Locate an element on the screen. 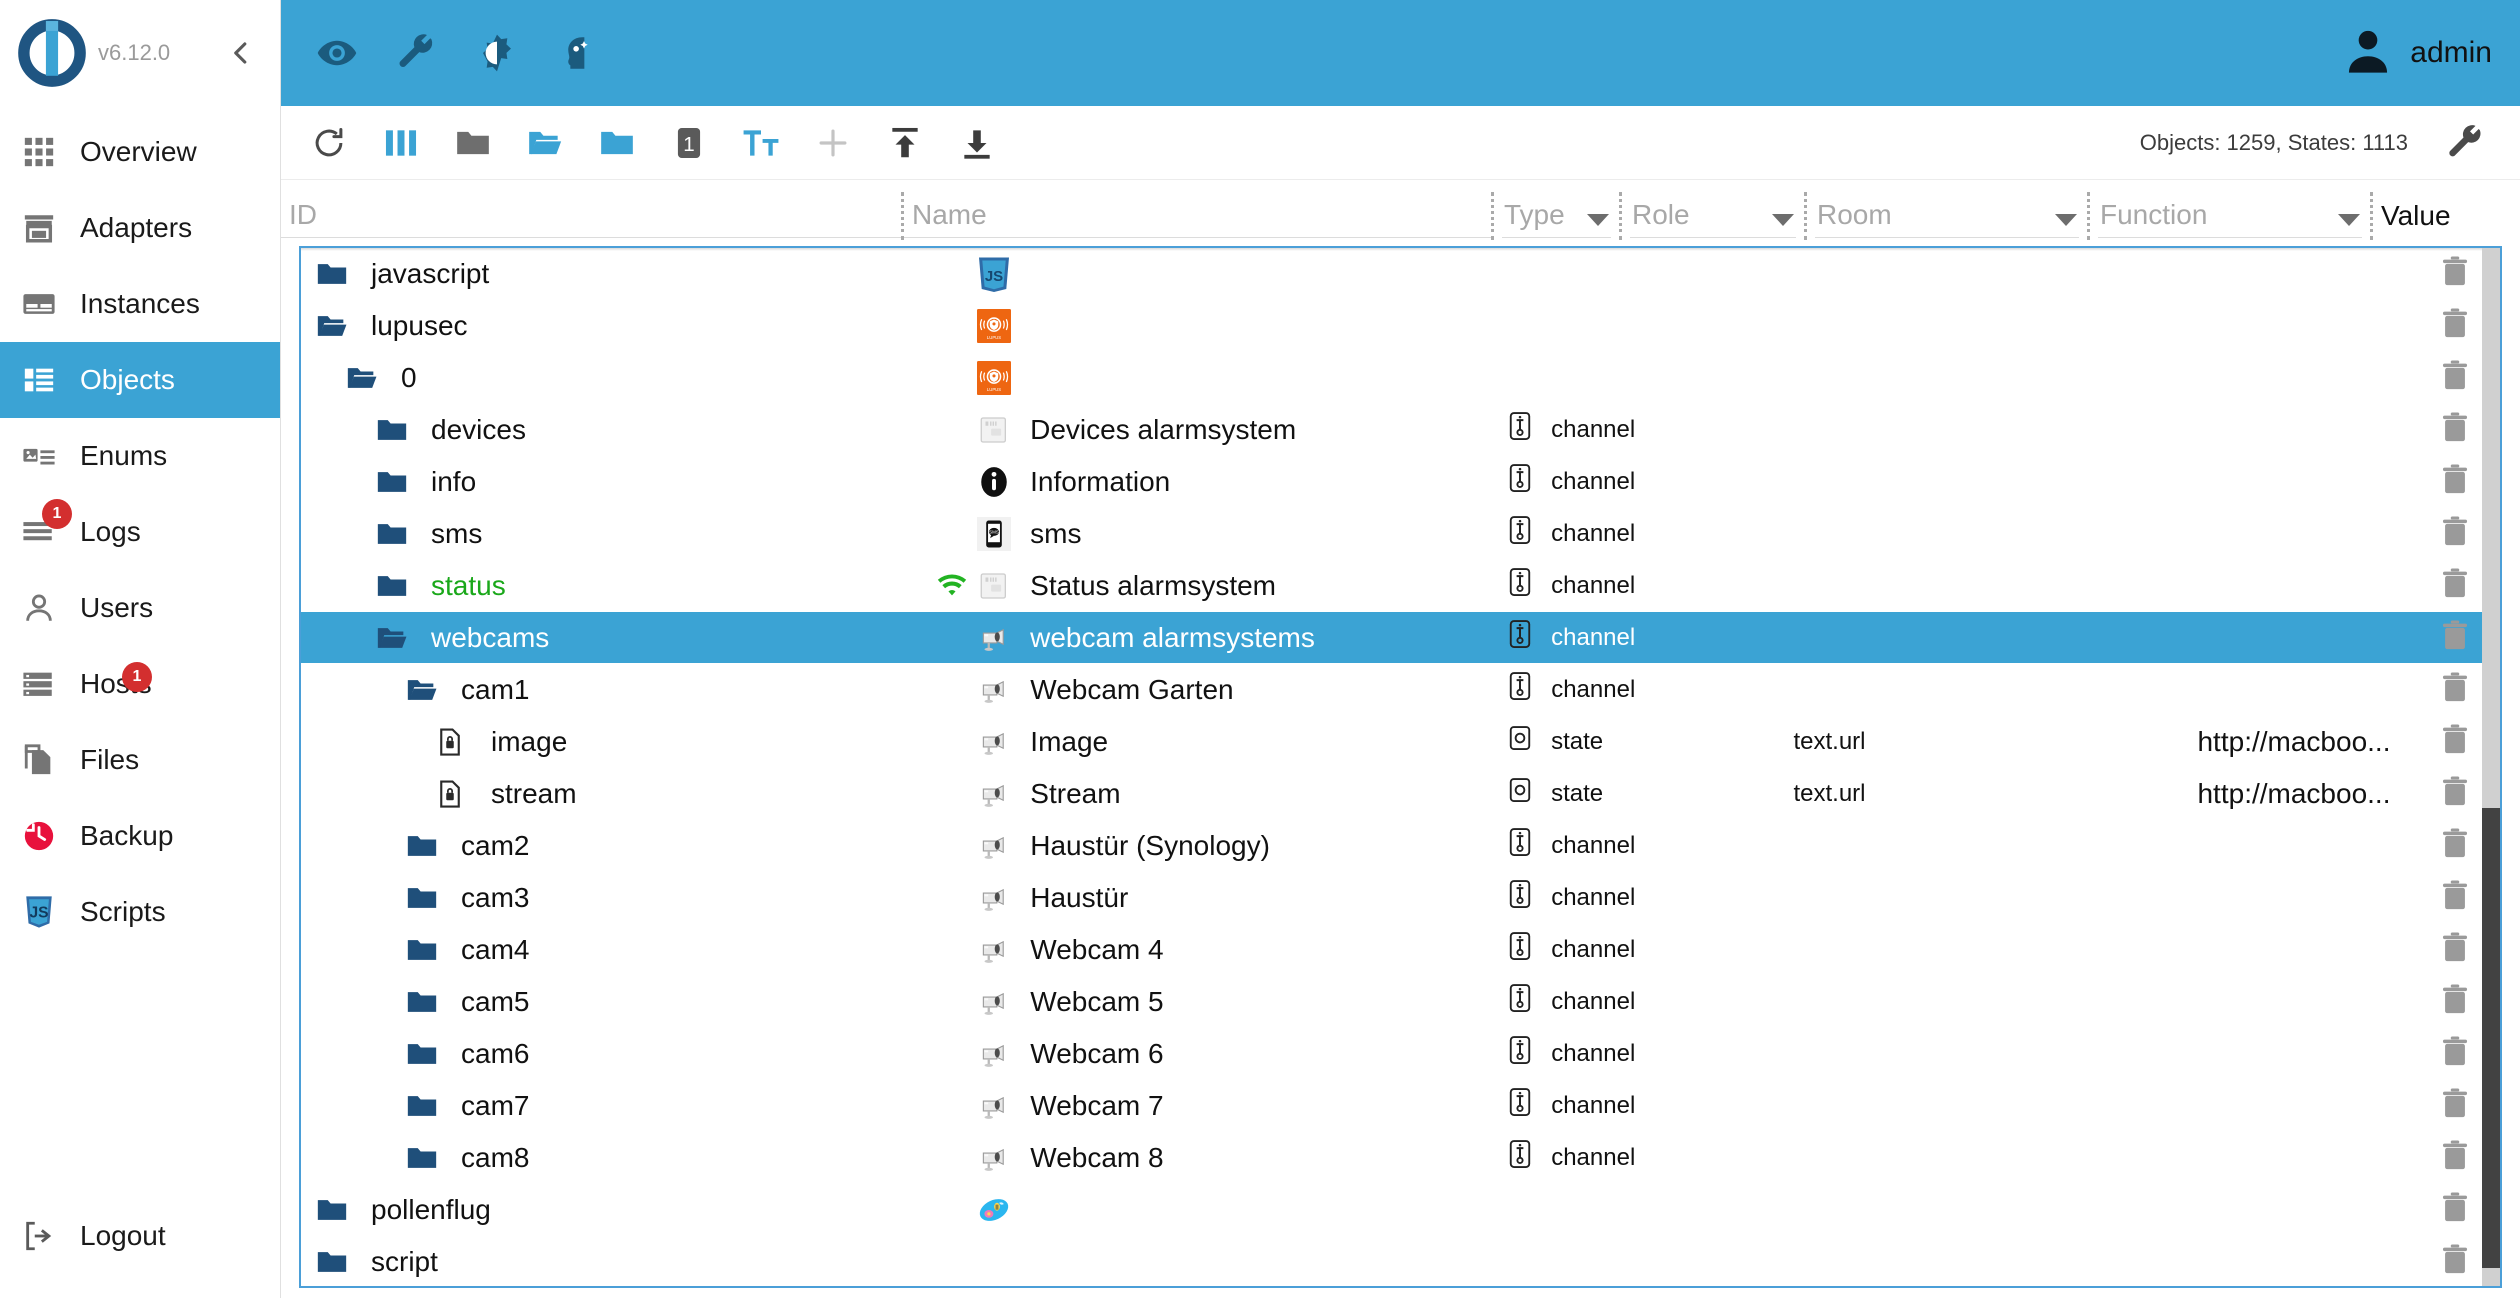  row-id-cell: pollenflug is located at coordinates (609, 1210).